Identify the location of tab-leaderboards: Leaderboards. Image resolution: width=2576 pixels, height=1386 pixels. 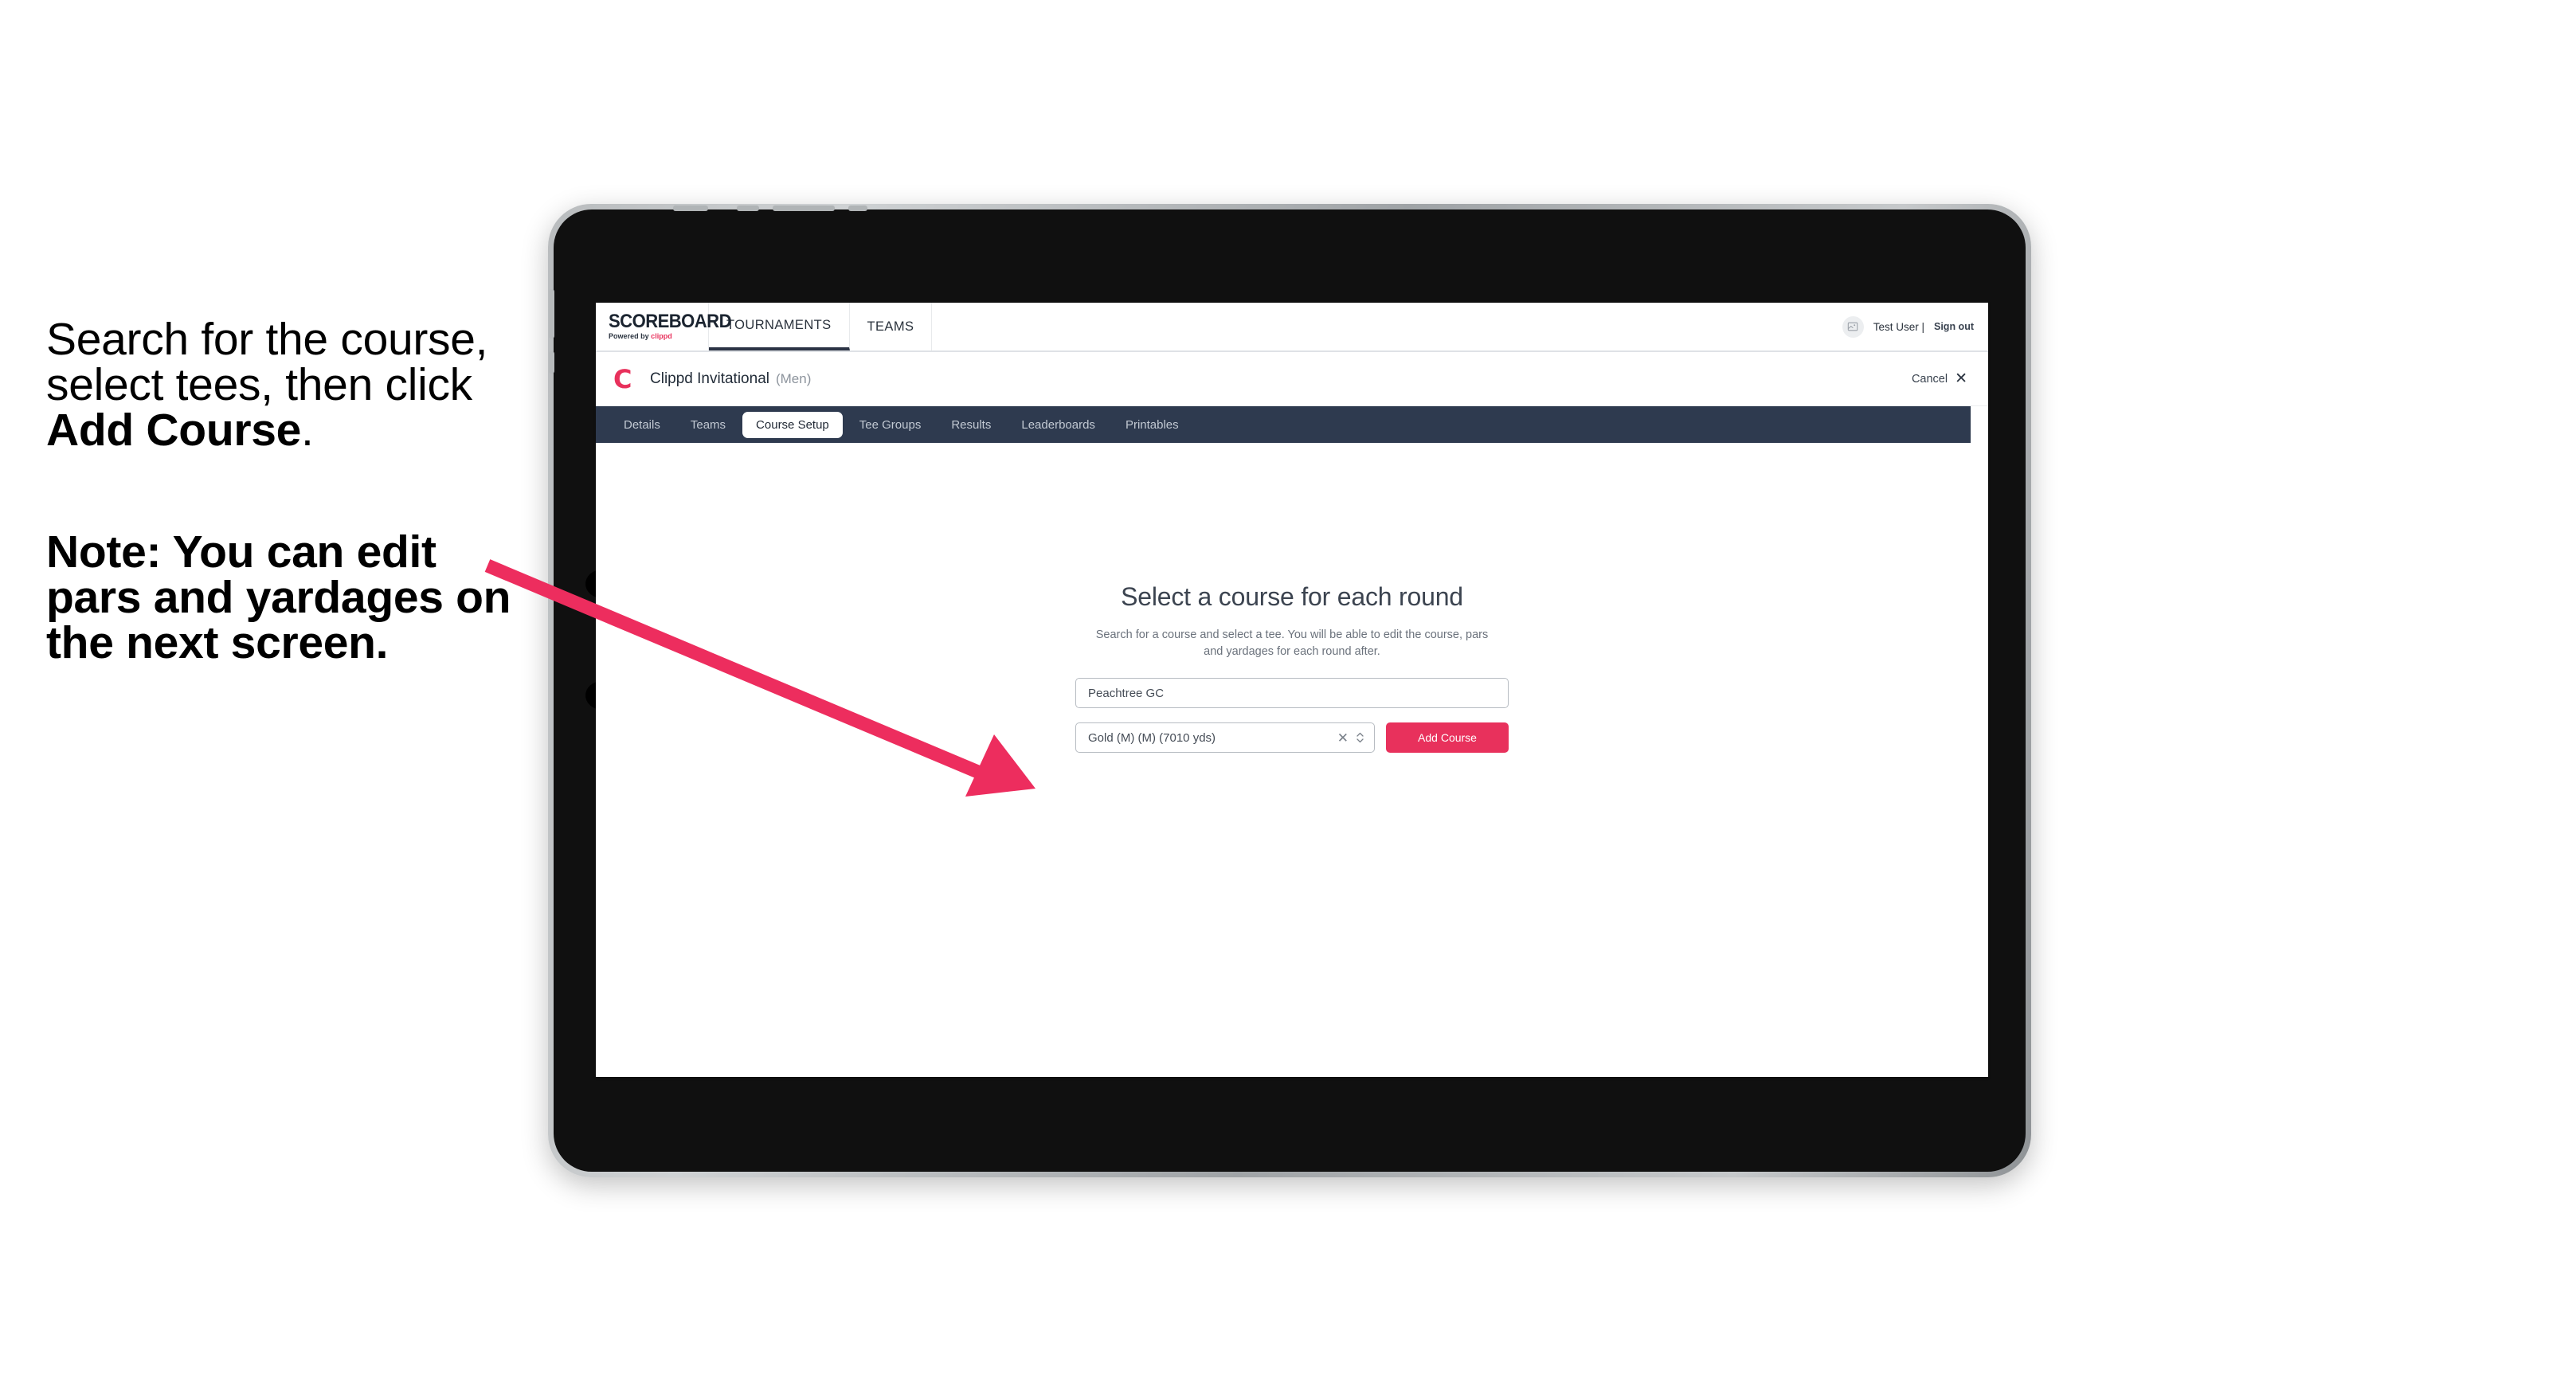
(1058, 425).